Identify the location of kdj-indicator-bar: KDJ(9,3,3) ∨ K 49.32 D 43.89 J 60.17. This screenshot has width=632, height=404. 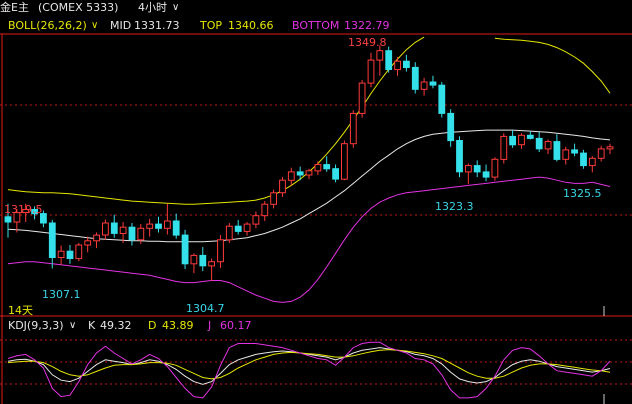
(316, 326).